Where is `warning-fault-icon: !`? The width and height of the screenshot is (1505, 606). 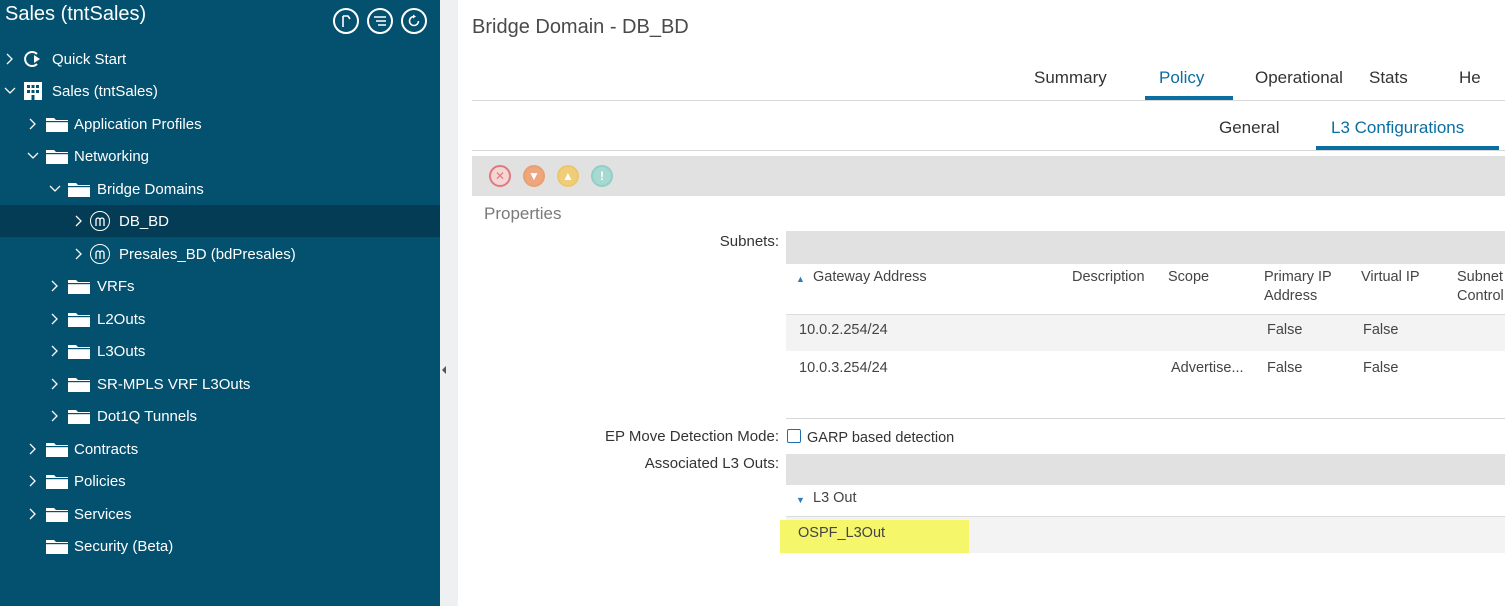
warning-fault-icon: ! is located at coordinates (602, 176).